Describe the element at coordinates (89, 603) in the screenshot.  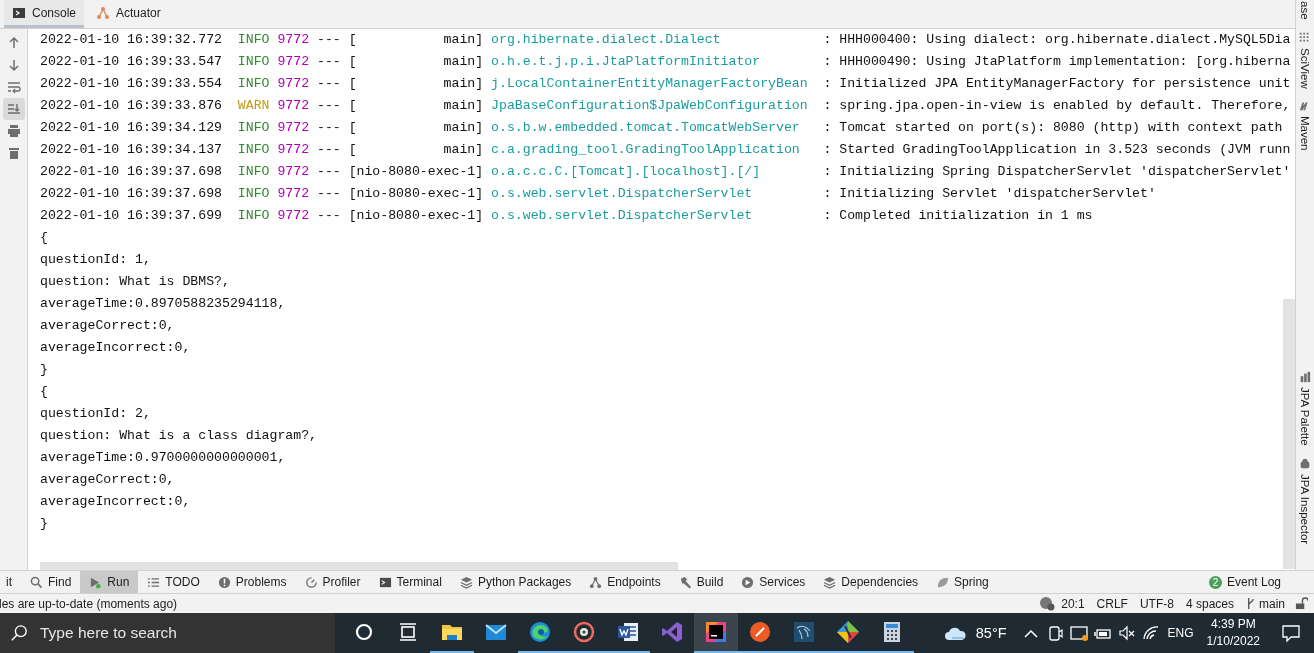
I see `status-message: les are up-to-date (moments ago)` at that location.